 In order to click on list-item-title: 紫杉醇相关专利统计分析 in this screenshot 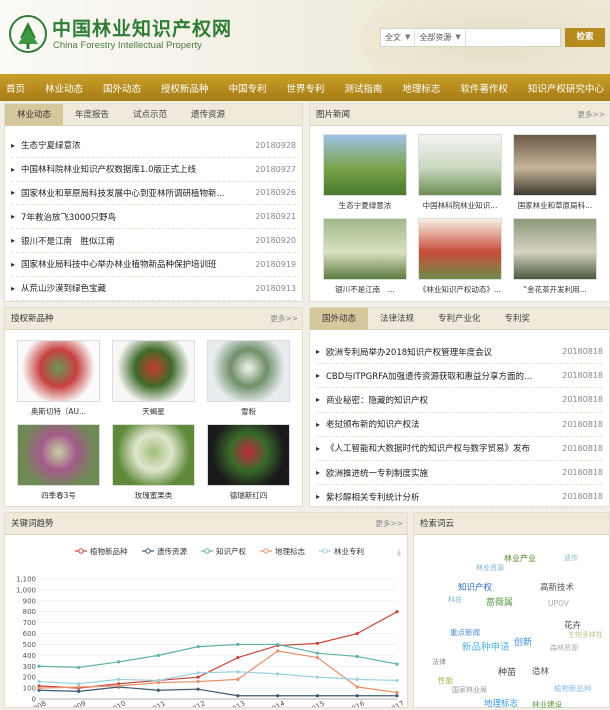, I will do `click(438, 497)`.